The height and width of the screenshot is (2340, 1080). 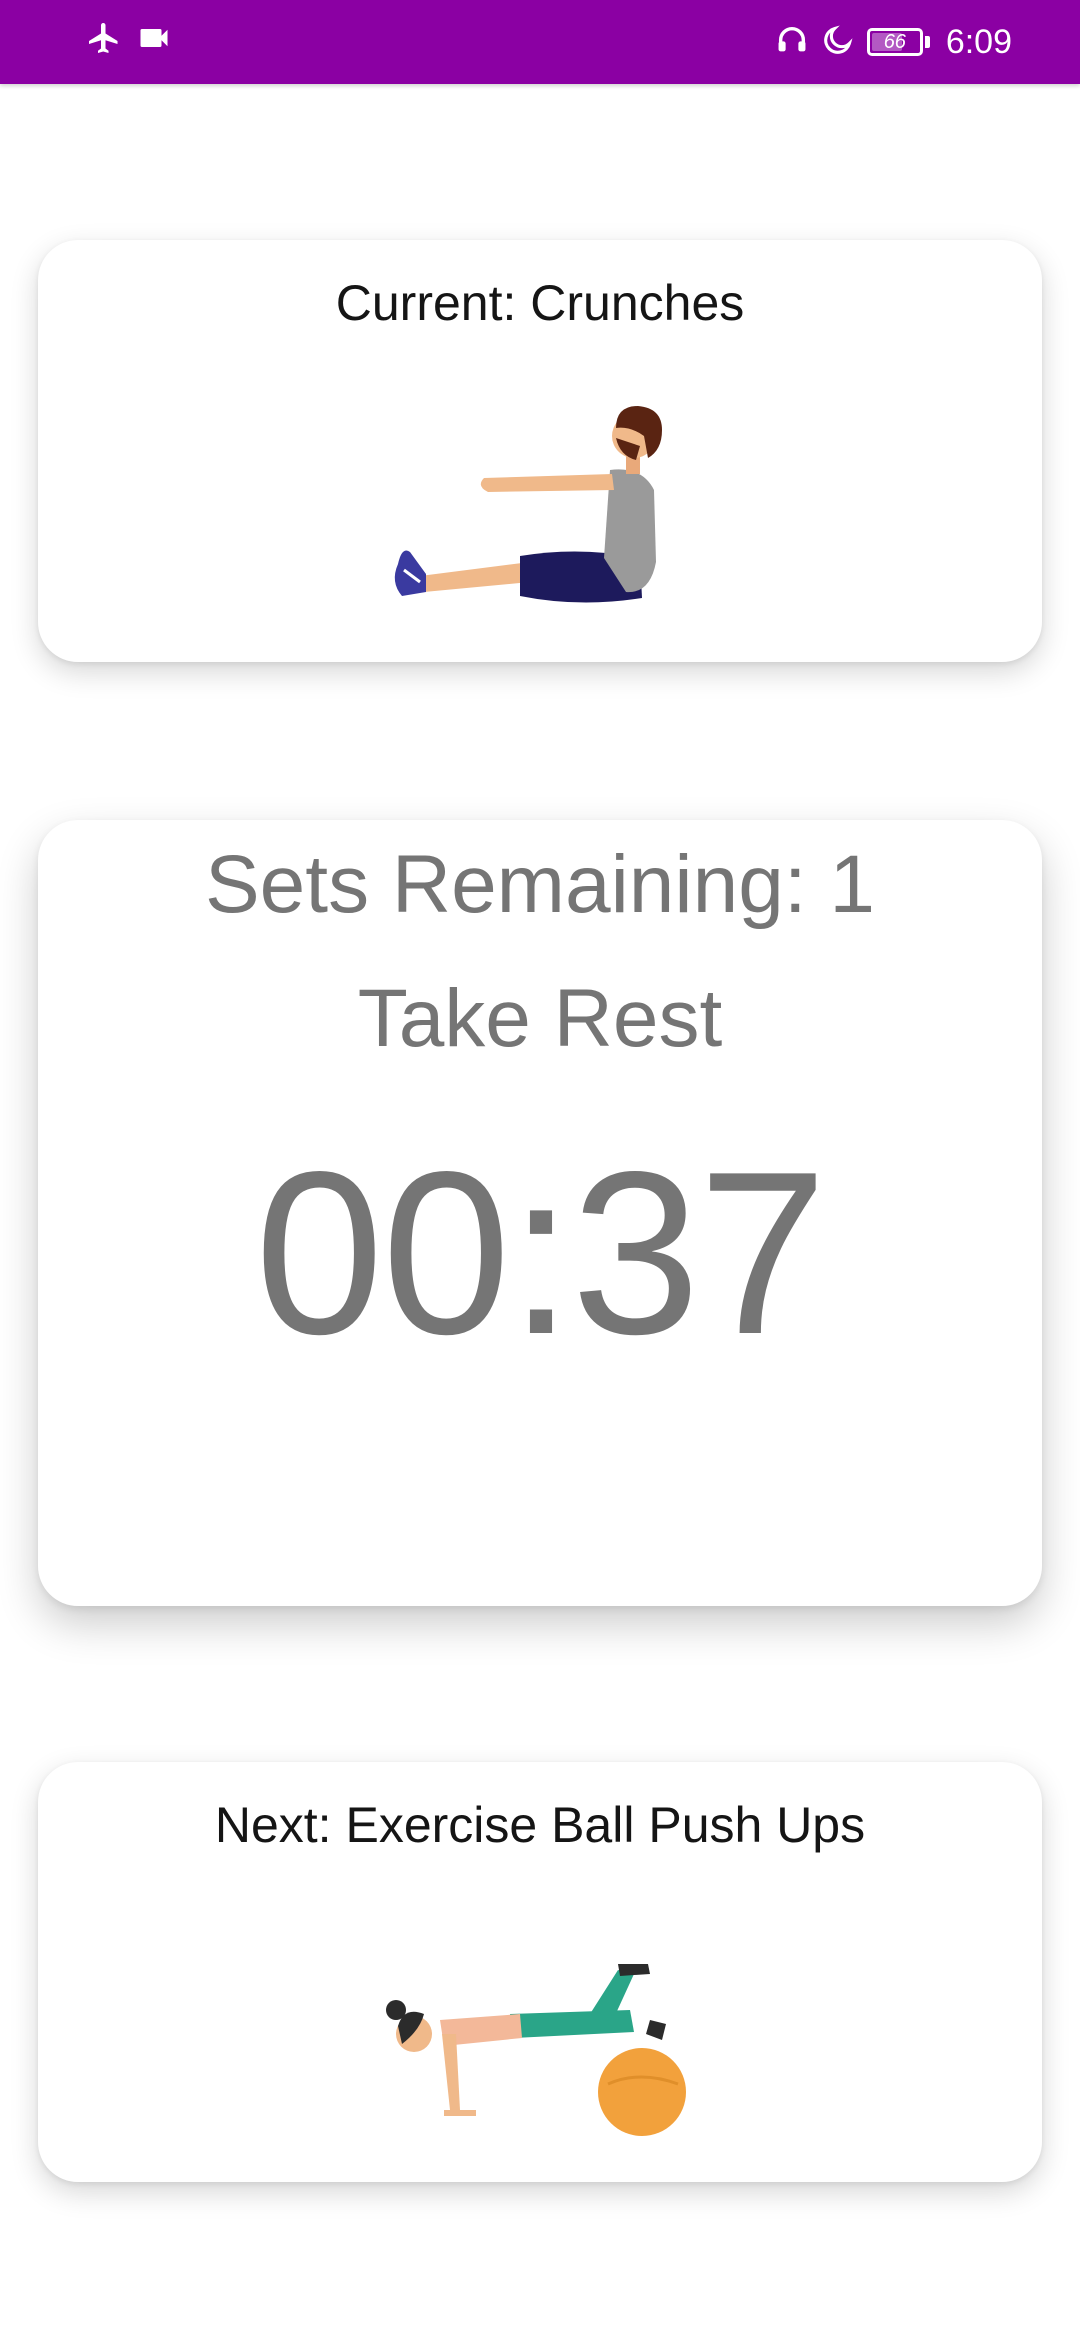 I want to click on sets-remaining-label: Sets Remaining: 1, so click(x=539, y=884).